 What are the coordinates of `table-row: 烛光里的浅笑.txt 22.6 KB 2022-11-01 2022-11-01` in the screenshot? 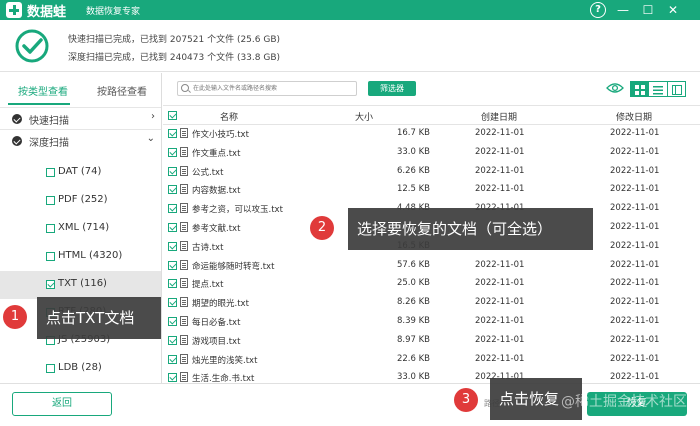 It's located at (431, 360).